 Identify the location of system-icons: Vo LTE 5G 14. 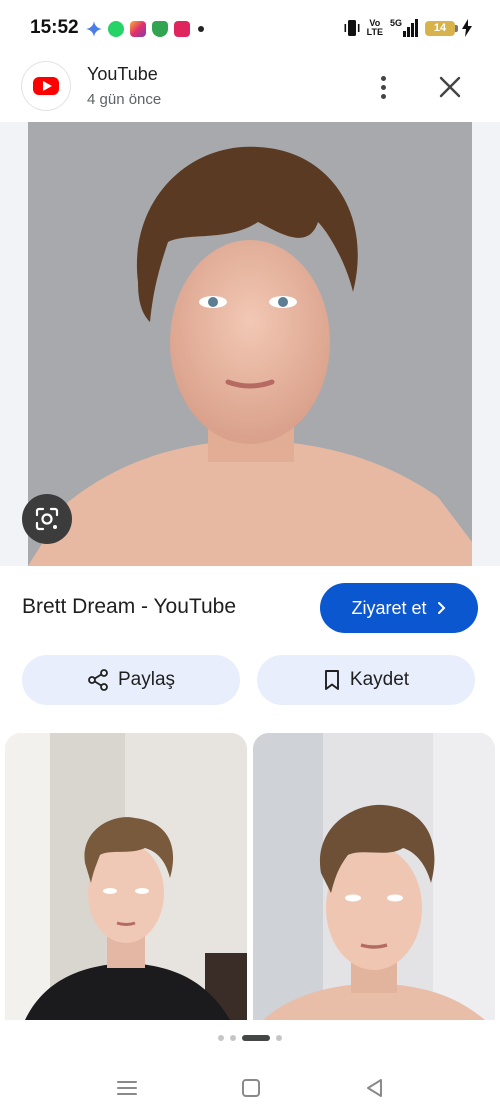
(408, 28).